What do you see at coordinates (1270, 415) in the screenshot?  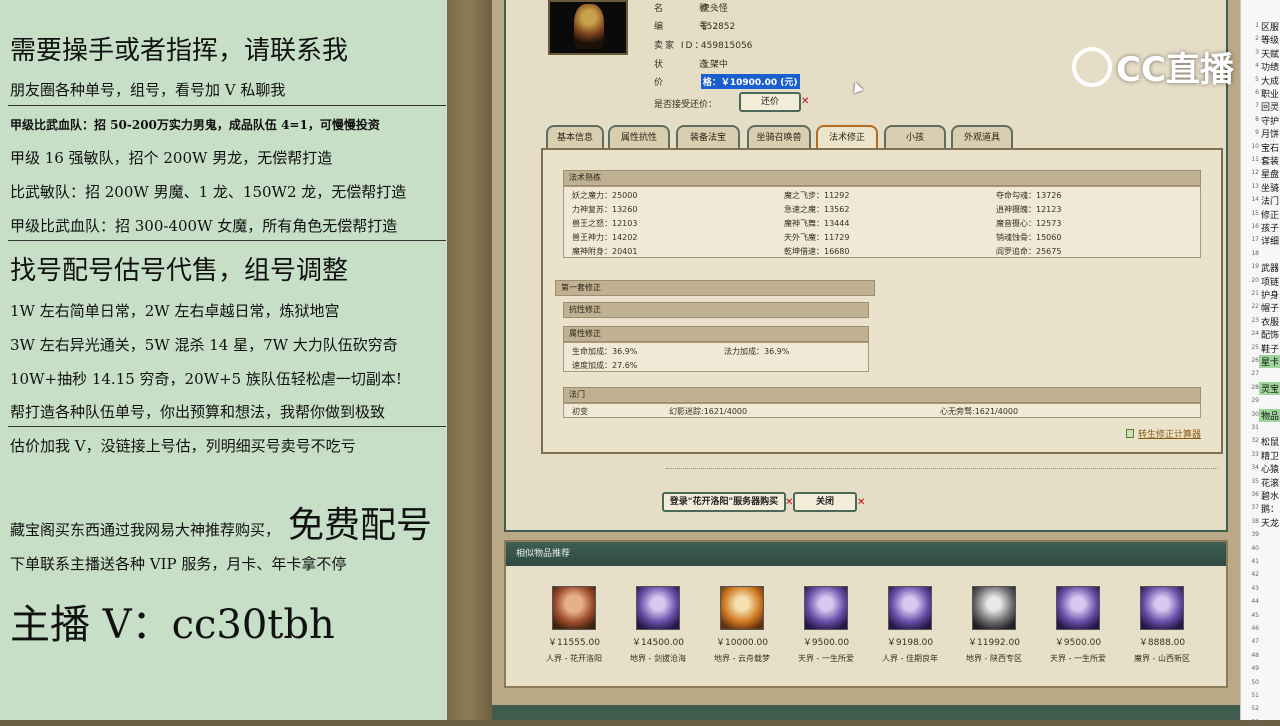 I see `row-cell: 物品` at bounding box center [1270, 415].